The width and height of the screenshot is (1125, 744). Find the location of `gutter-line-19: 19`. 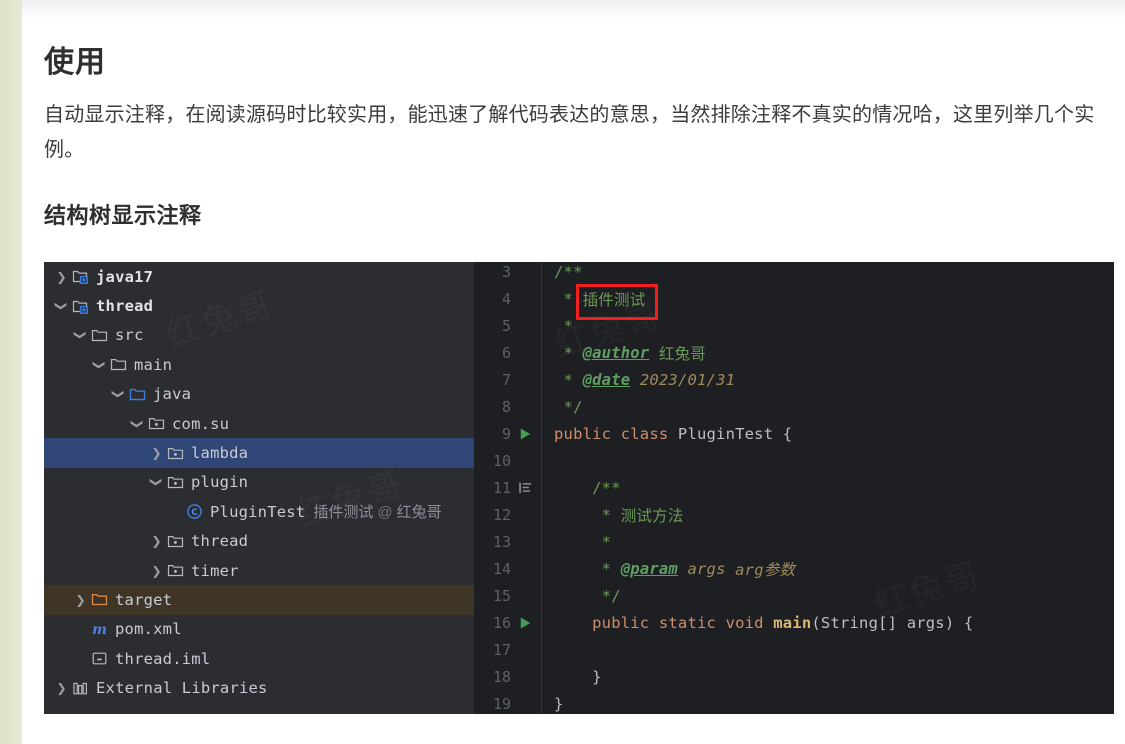

gutter-line-19: 19 is located at coordinates (507, 702).